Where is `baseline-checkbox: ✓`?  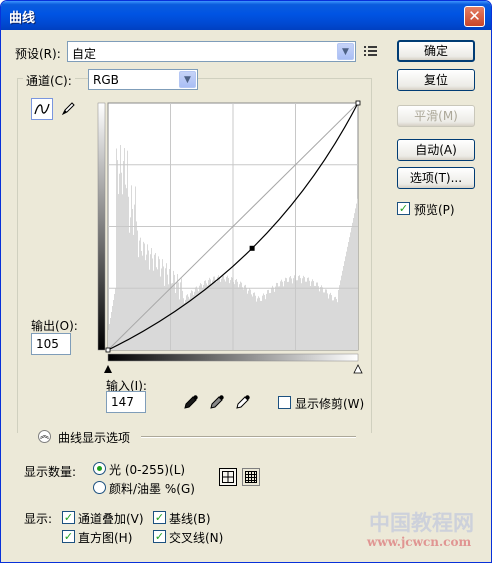
baseline-checkbox: ✓ is located at coordinates (159, 517).